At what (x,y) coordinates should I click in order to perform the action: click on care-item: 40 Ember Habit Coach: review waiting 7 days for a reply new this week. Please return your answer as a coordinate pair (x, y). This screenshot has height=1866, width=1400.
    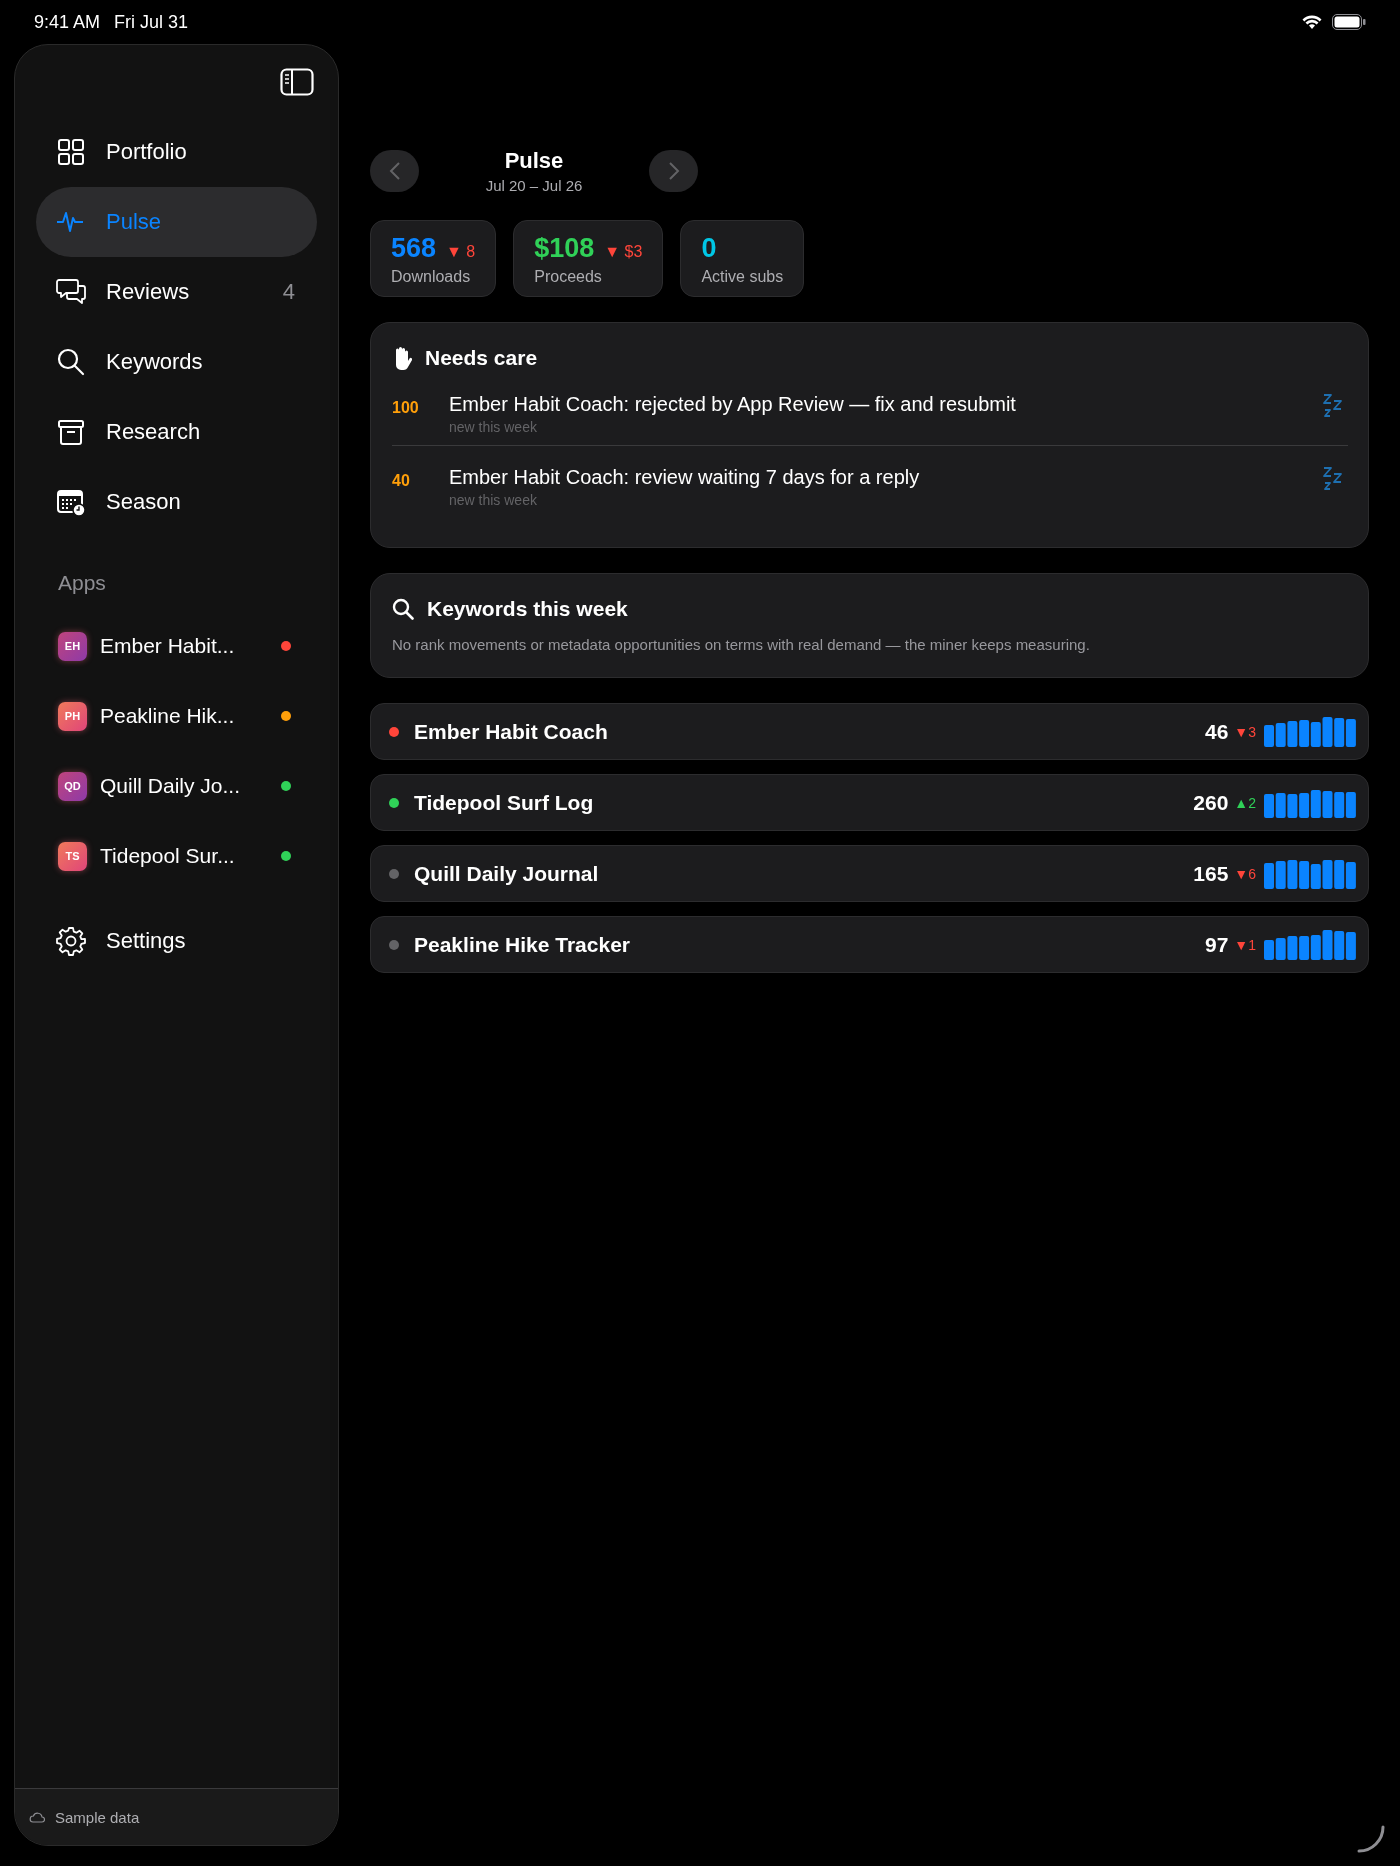
    Looking at the image, I should click on (870, 480).